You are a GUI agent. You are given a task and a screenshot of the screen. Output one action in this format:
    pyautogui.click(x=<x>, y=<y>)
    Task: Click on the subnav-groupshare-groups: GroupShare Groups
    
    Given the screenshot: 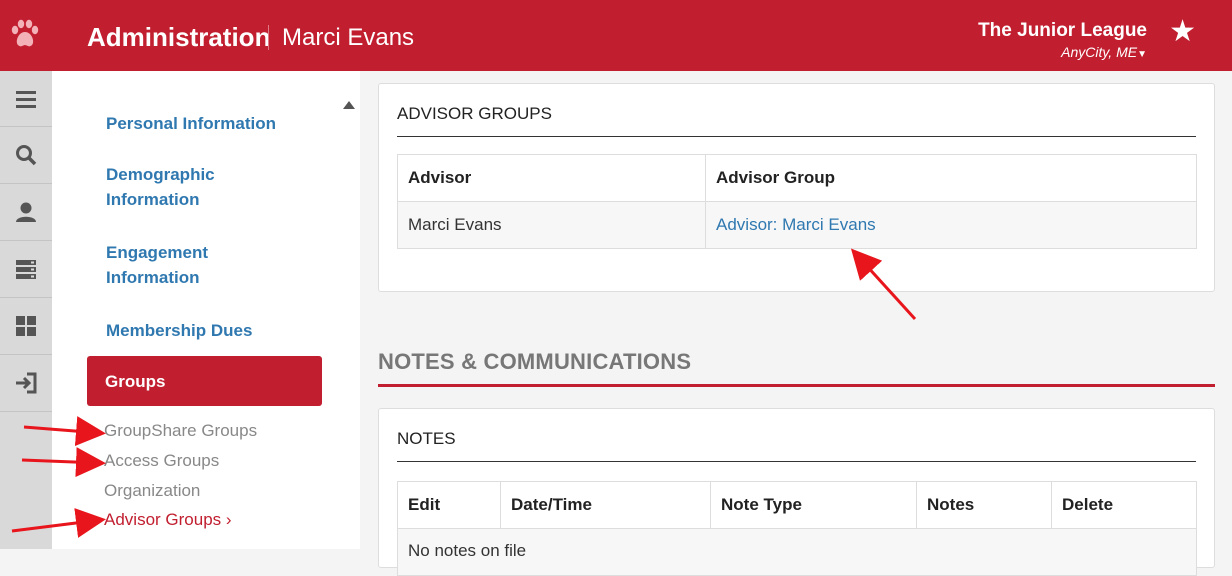 What is the action you would take?
    pyautogui.click(x=180, y=431)
    